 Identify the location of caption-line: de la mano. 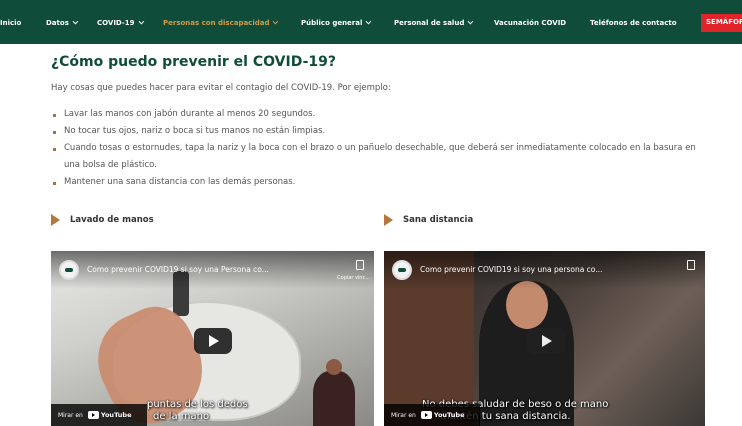
(181, 416).